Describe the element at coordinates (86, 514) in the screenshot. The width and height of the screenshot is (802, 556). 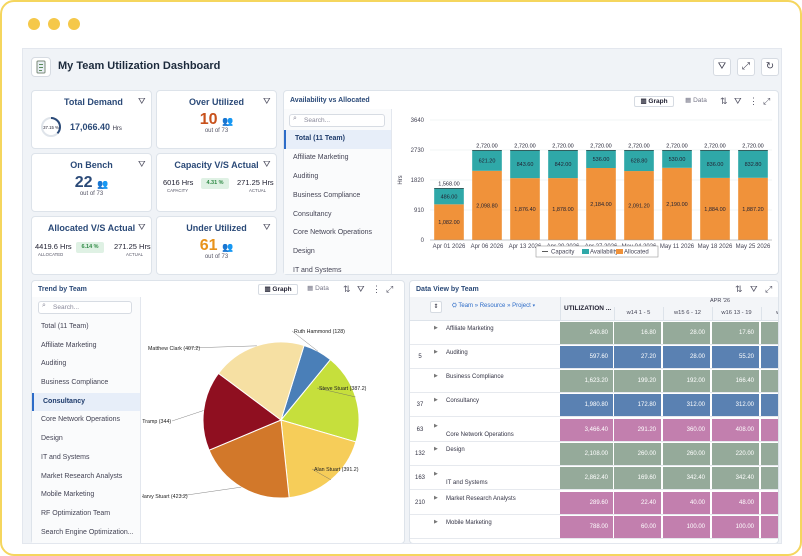
I see `team-list-item: RF Optimization Team` at that location.